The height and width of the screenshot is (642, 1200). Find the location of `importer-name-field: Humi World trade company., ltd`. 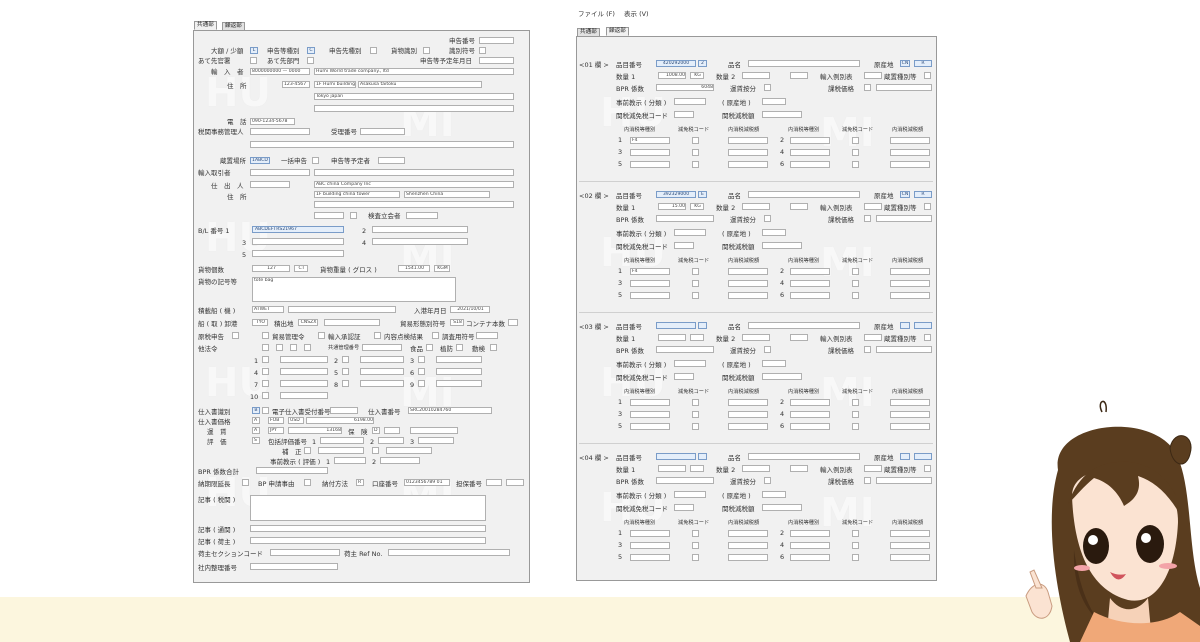

importer-name-field: Humi World trade company., ltd is located at coordinates (414, 71).